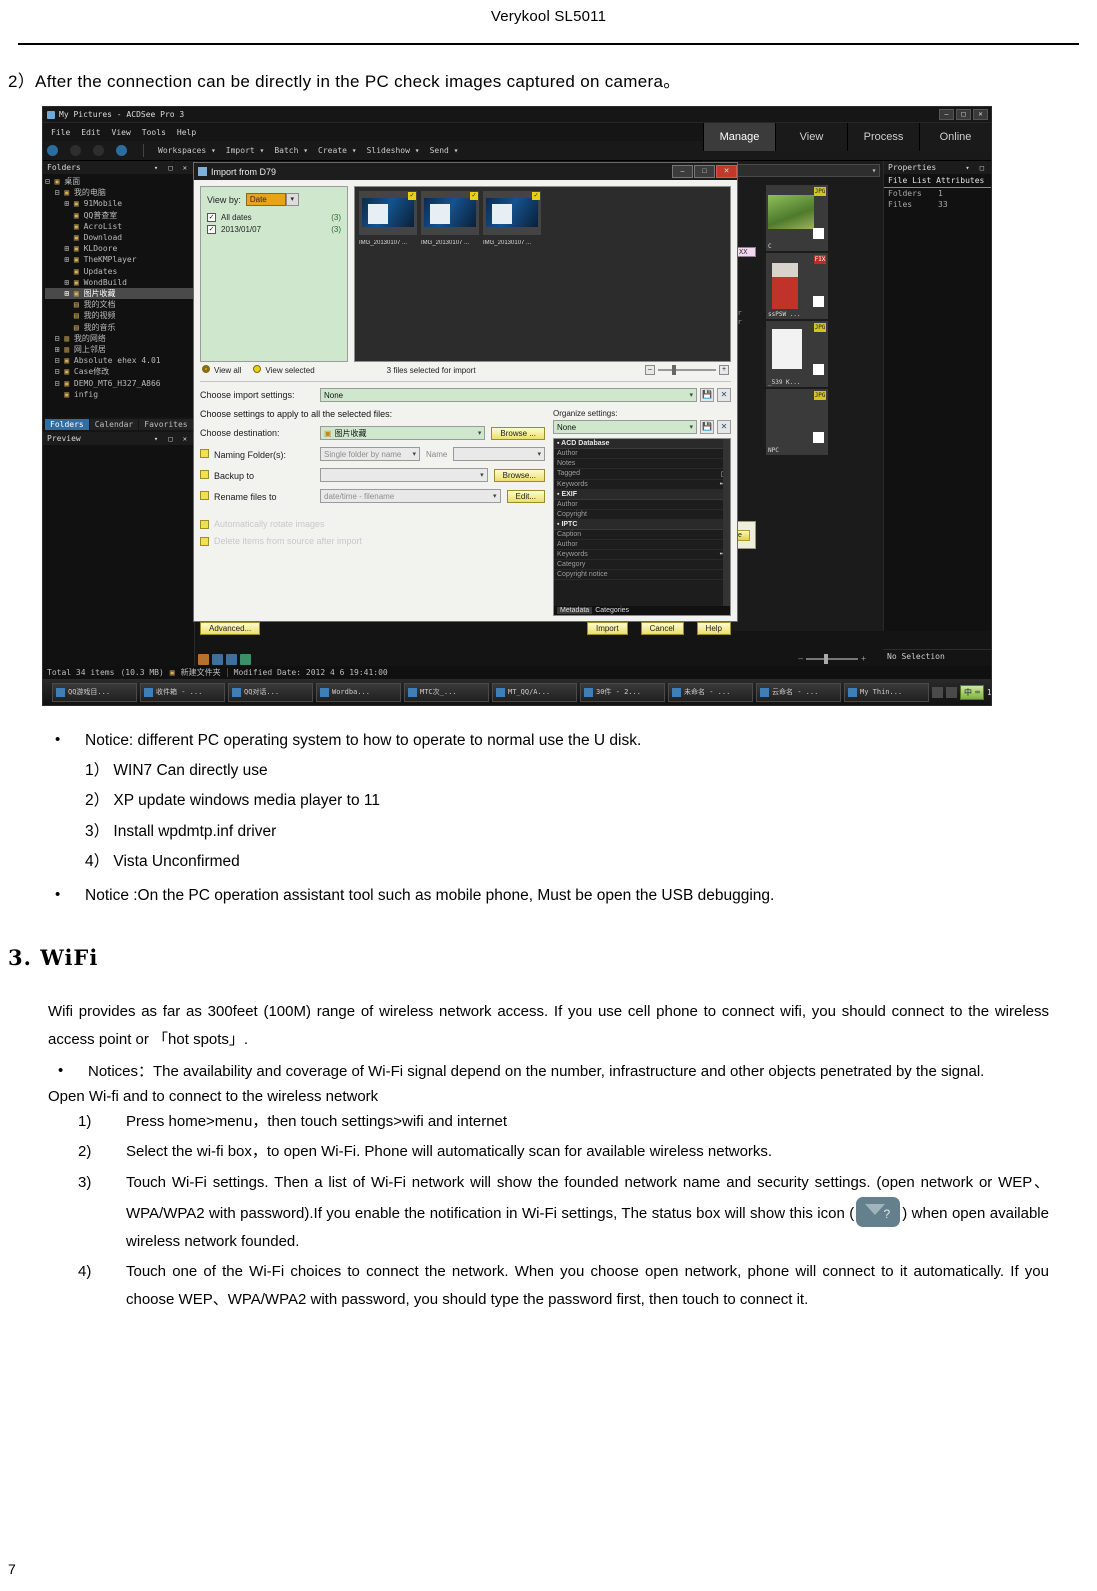  I want to click on tree-item: ⊟ ▣ Case修改, so click(119, 371).